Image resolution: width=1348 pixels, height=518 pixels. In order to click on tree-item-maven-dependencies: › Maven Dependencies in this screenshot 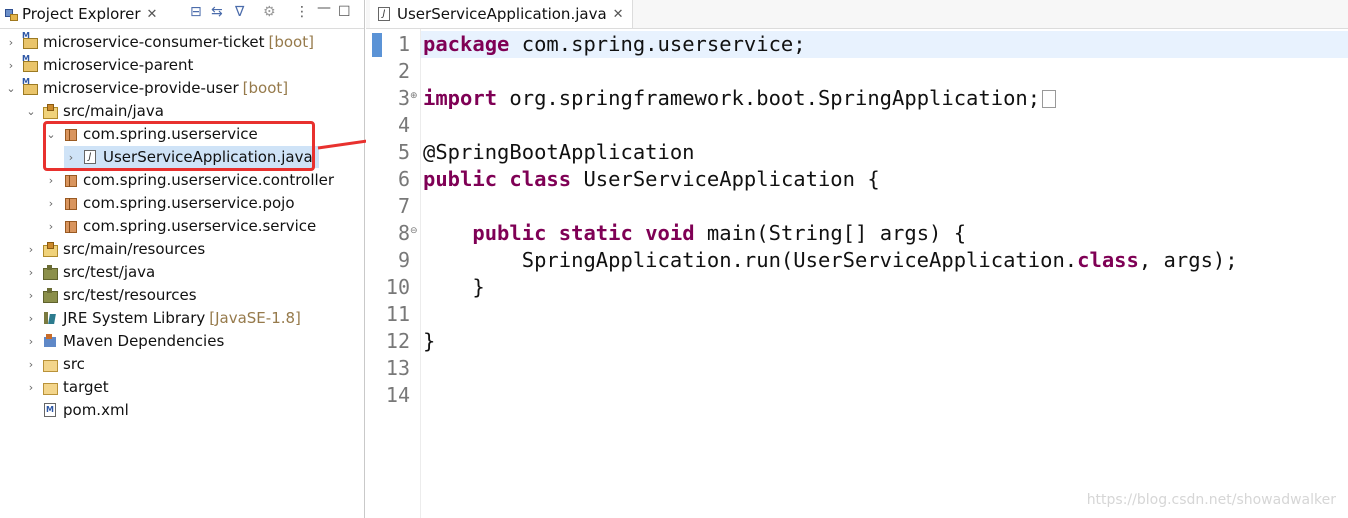, I will do `click(124, 341)`.